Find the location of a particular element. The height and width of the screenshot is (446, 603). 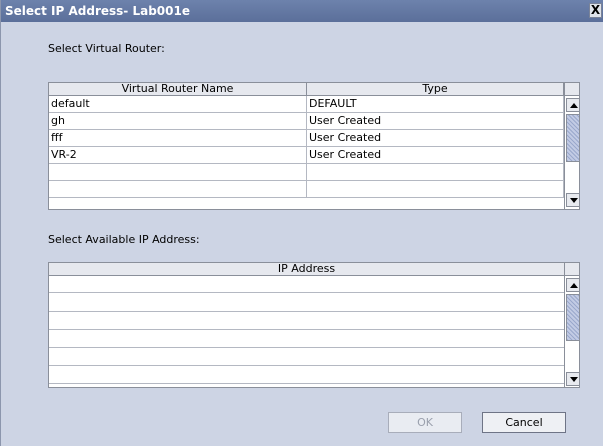

virtual-router-name-cell: gh is located at coordinates (178, 121).